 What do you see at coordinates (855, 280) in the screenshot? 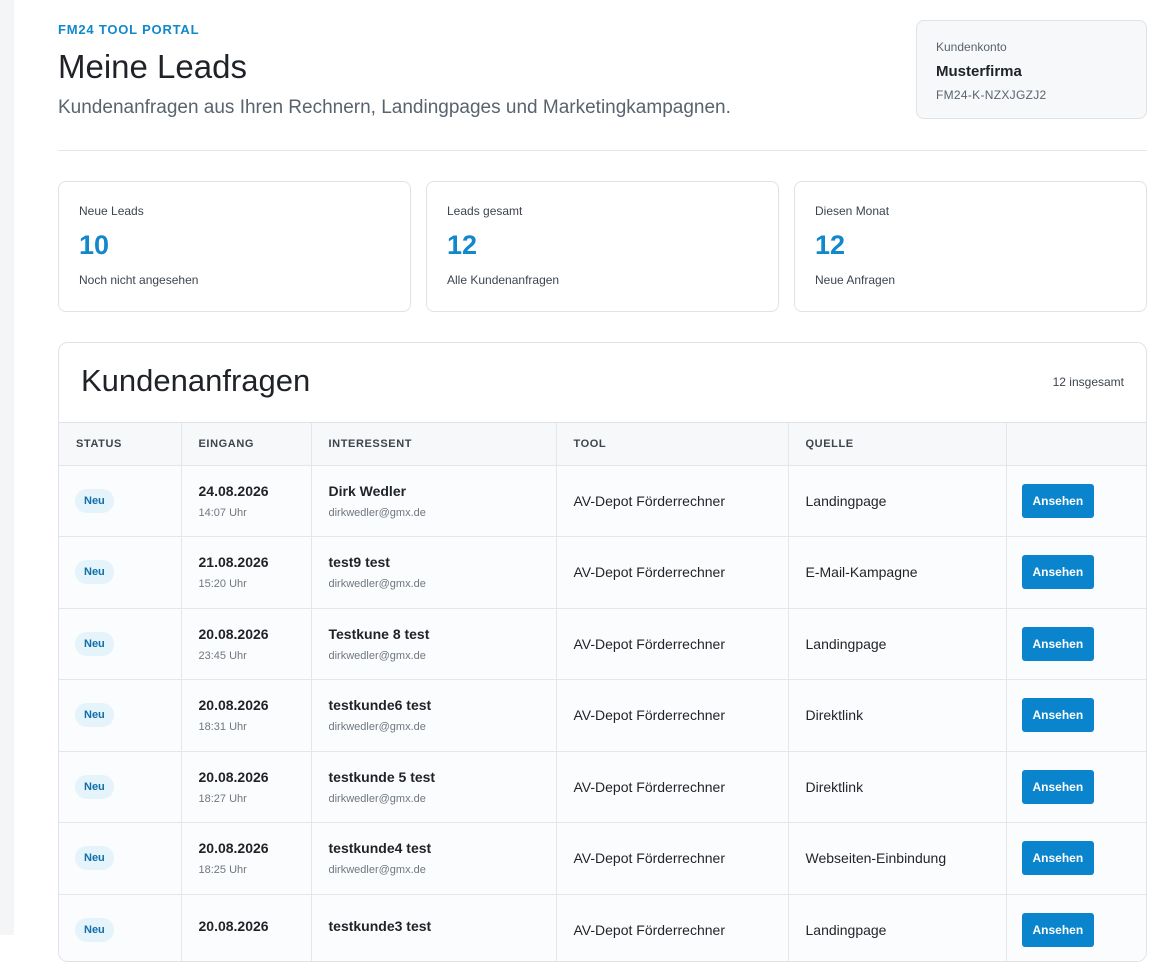
I see `stat-sub: Neue Anfragen` at bounding box center [855, 280].